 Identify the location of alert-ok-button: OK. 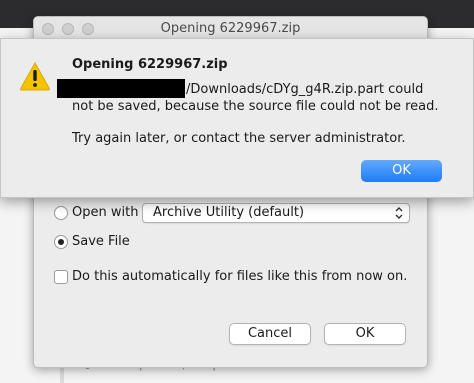
(401, 171).